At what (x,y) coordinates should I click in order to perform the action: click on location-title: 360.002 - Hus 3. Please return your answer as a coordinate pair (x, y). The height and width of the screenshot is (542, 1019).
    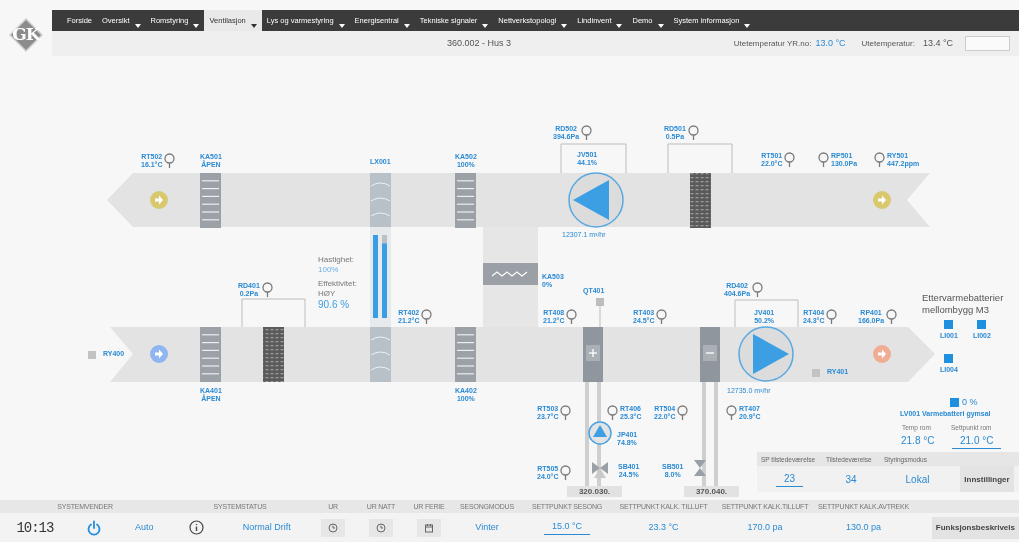
    Looking at the image, I should click on (479, 43).